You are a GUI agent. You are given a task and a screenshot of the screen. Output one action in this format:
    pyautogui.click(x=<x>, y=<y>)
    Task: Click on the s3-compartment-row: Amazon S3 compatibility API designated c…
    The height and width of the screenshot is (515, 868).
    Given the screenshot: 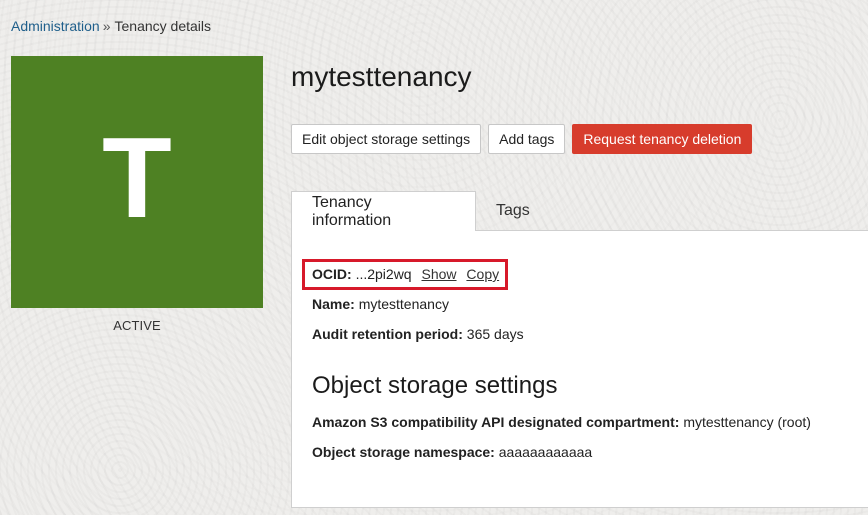 What is the action you would take?
    pyautogui.click(x=561, y=422)
    